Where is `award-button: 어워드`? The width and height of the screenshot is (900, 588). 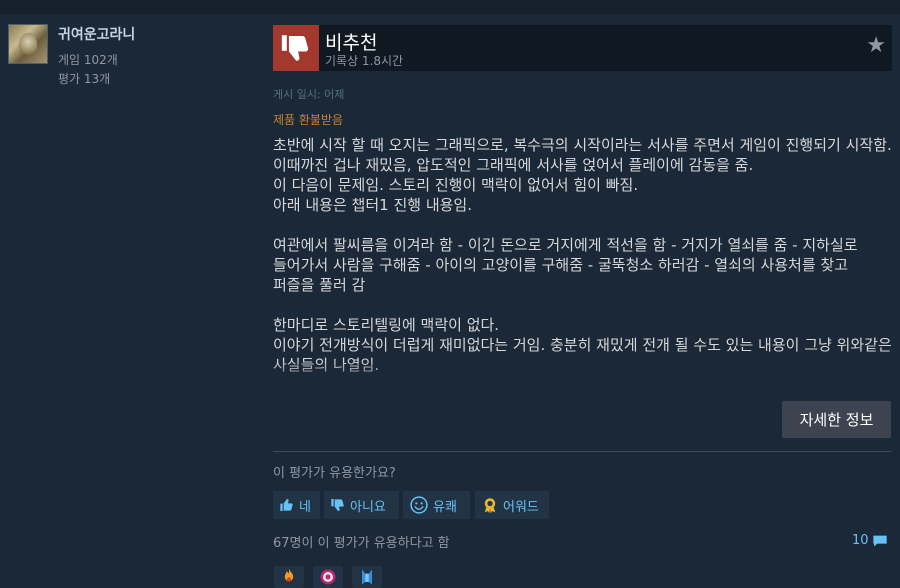
award-button: 어워드 is located at coordinates (512, 505).